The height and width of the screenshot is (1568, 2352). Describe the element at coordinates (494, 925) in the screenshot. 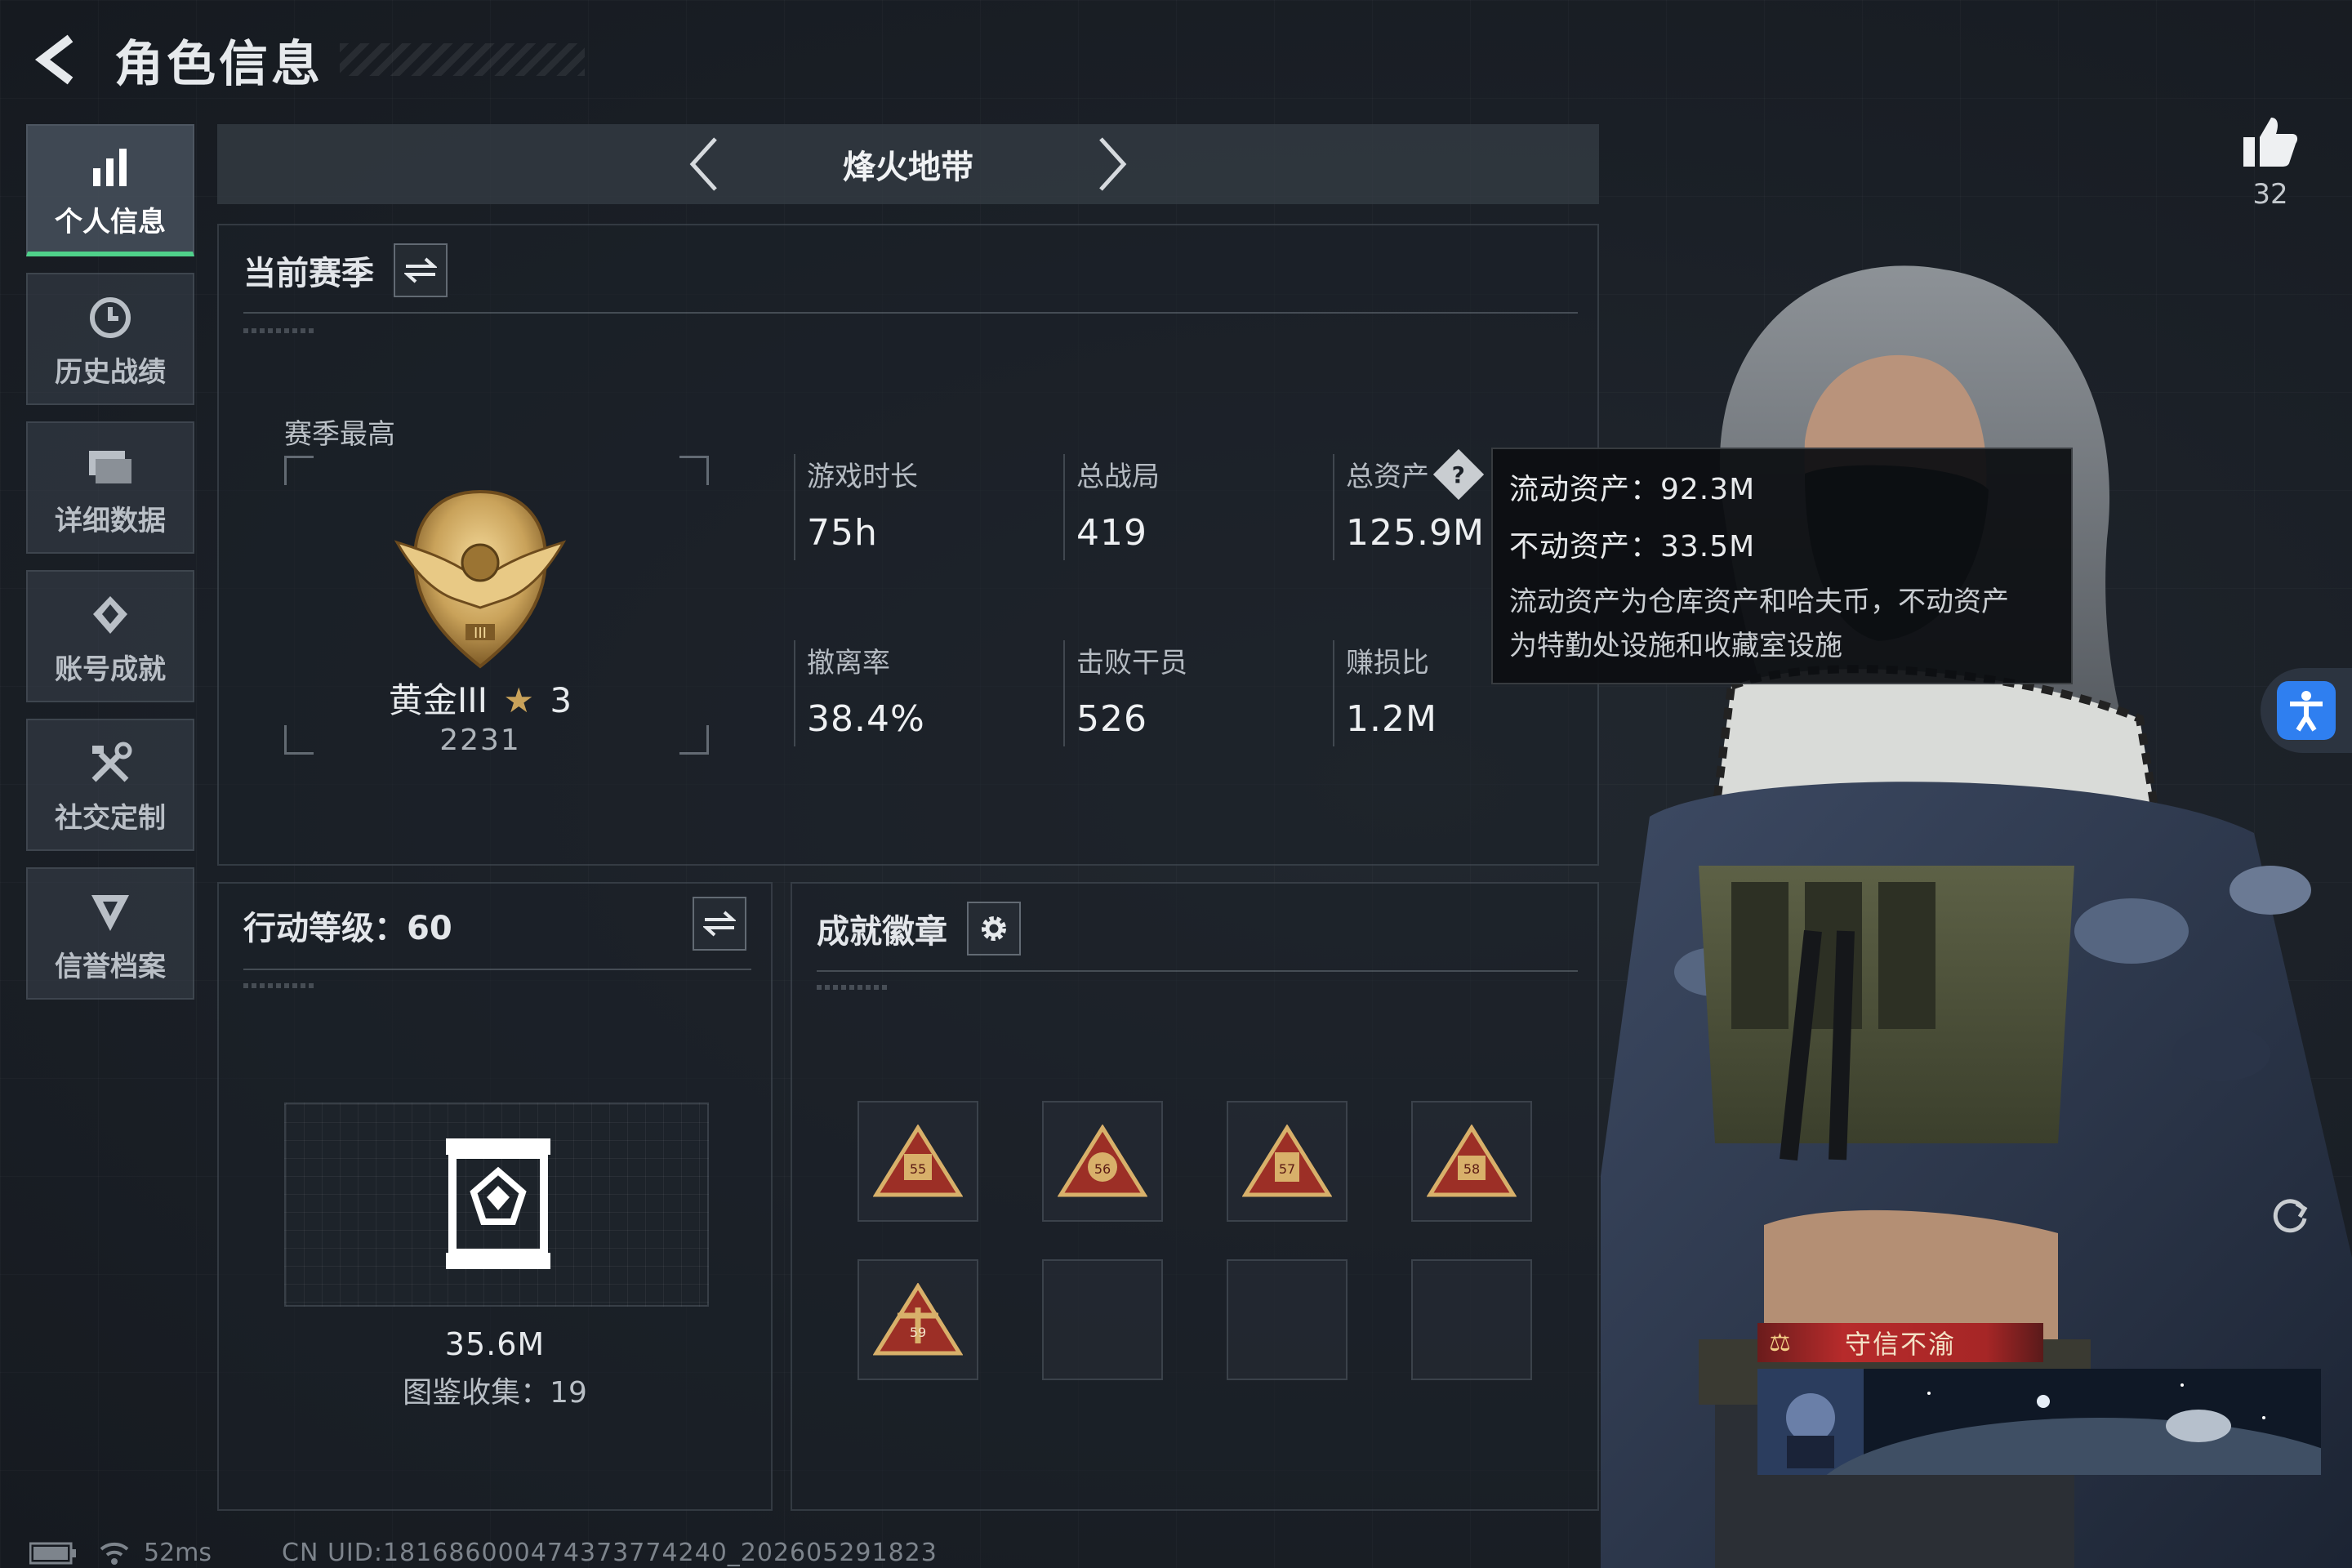

I see `level-panel-header: 行动等级：60` at that location.